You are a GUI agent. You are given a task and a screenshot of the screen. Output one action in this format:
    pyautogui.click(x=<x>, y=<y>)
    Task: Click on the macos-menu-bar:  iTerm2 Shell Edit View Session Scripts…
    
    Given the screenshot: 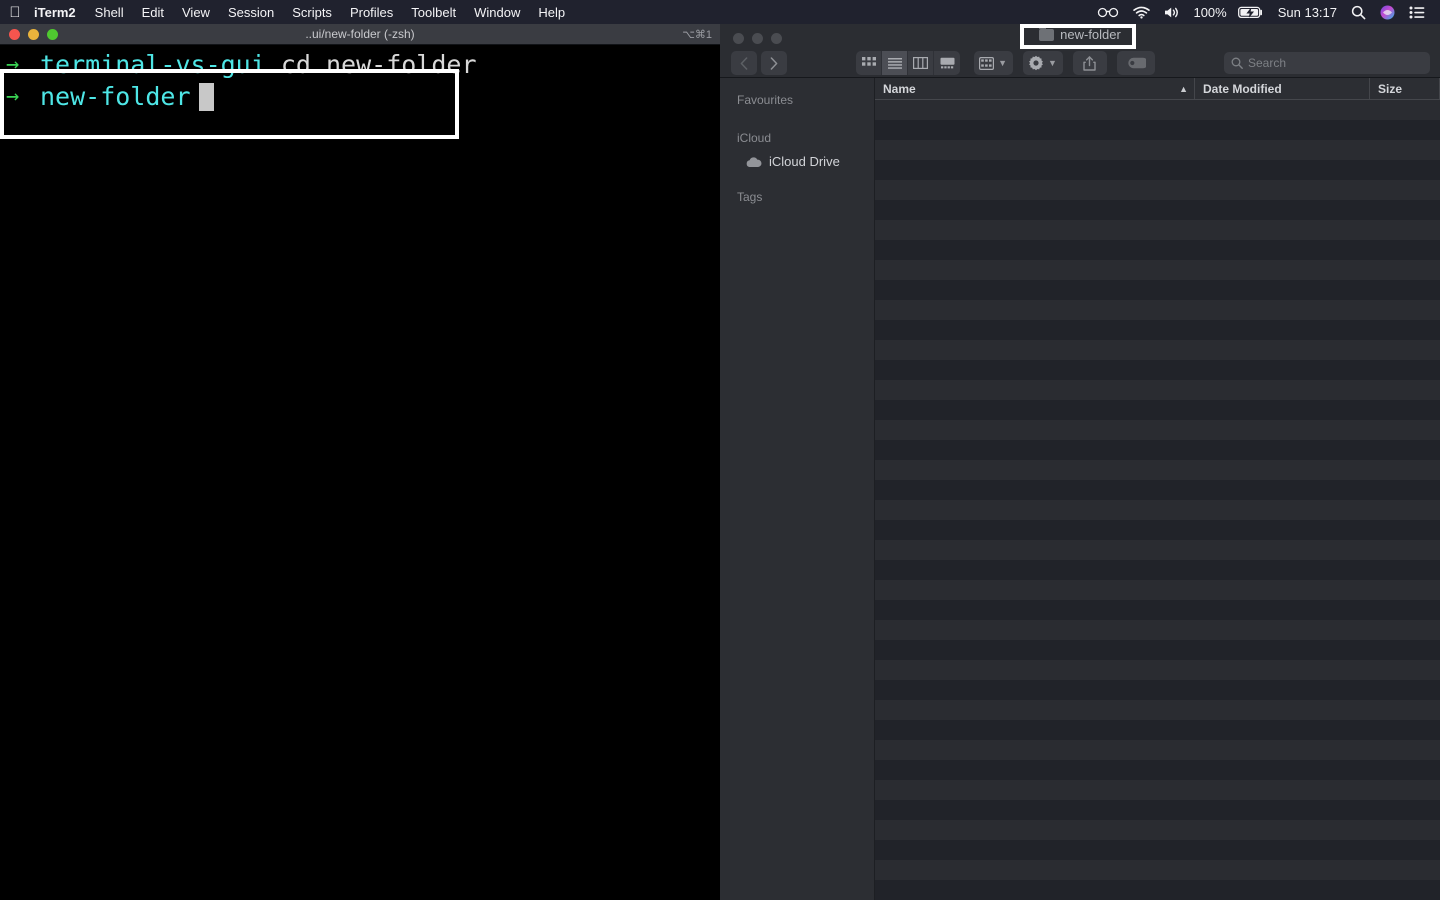 What is the action you would take?
    pyautogui.click(x=720, y=12)
    